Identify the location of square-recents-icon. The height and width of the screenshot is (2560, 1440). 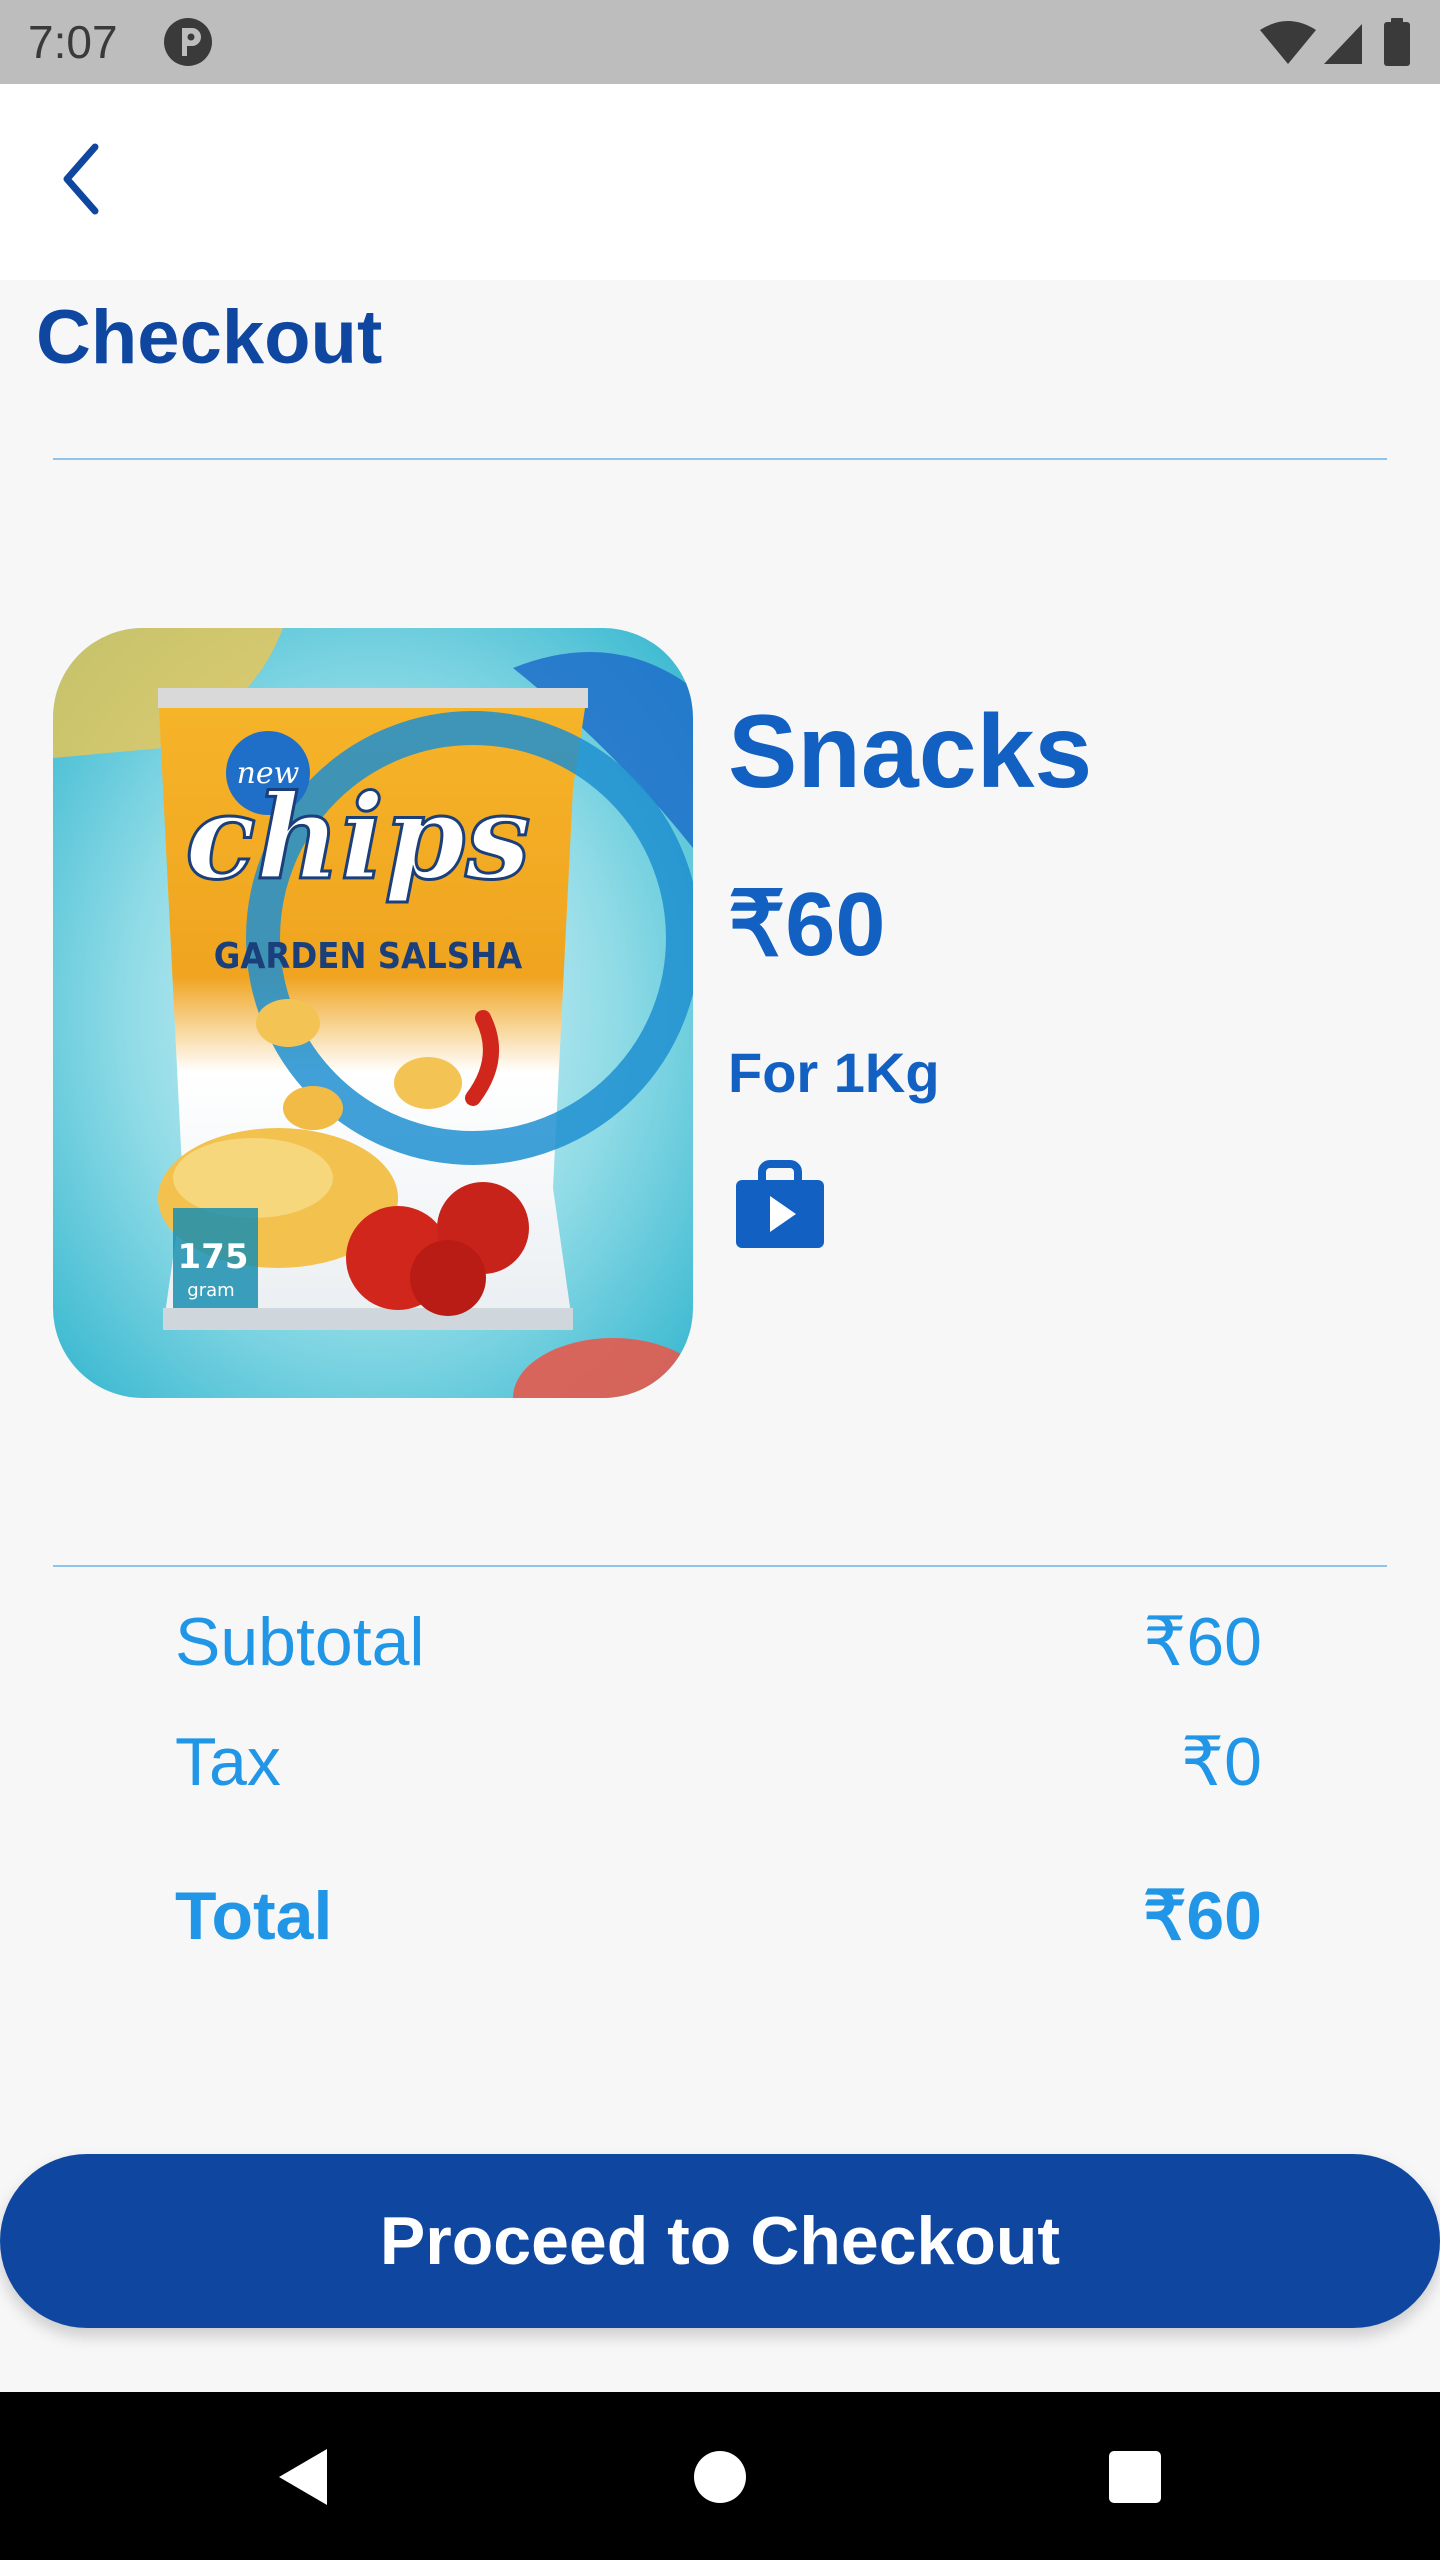
(1135, 2477).